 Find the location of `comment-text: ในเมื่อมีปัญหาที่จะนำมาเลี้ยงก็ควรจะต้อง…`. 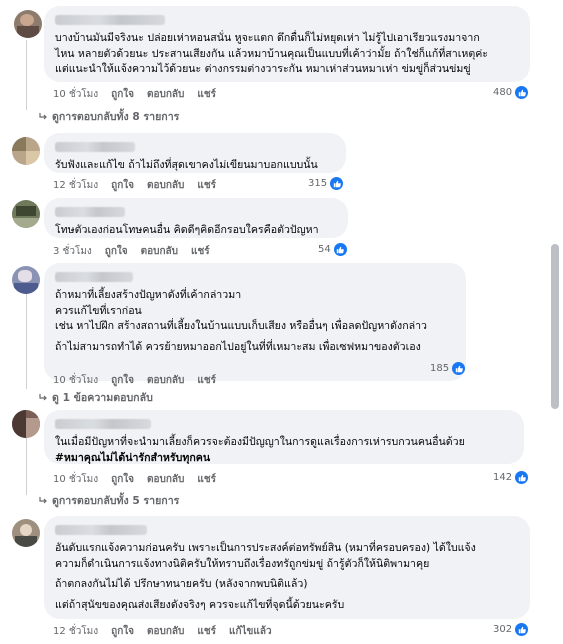

comment-text: ในเมื่อมีปัญหาที่จะนำมาเลี้ยงก็ควรจะต้อง… is located at coordinates (260, 442).